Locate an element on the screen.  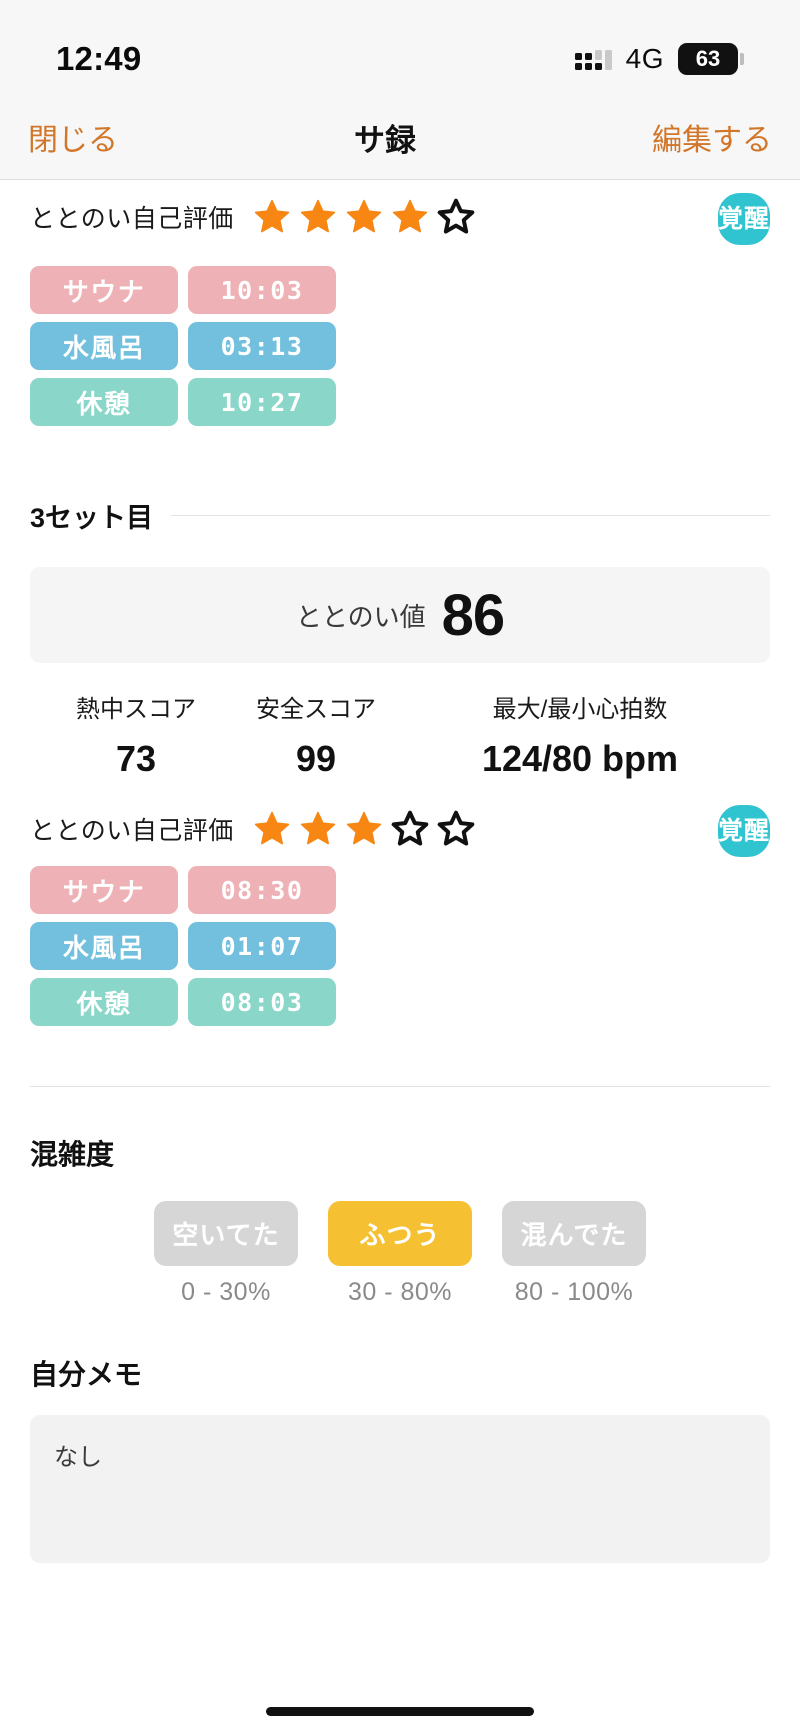
crowding-option-range: 30 - 80% is located at coordinates (400, 1292).